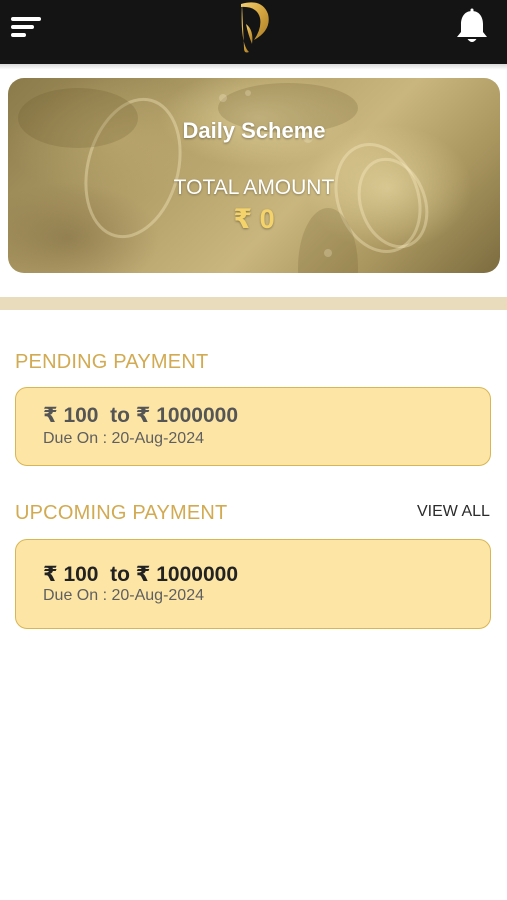 Image resolution: width=507 pixels, height=900 pixels. What do you see at coordinates (254, 219) in the screenshot?
I see `total-amount-value: ₹ 0` at bounding box center [254, 219].